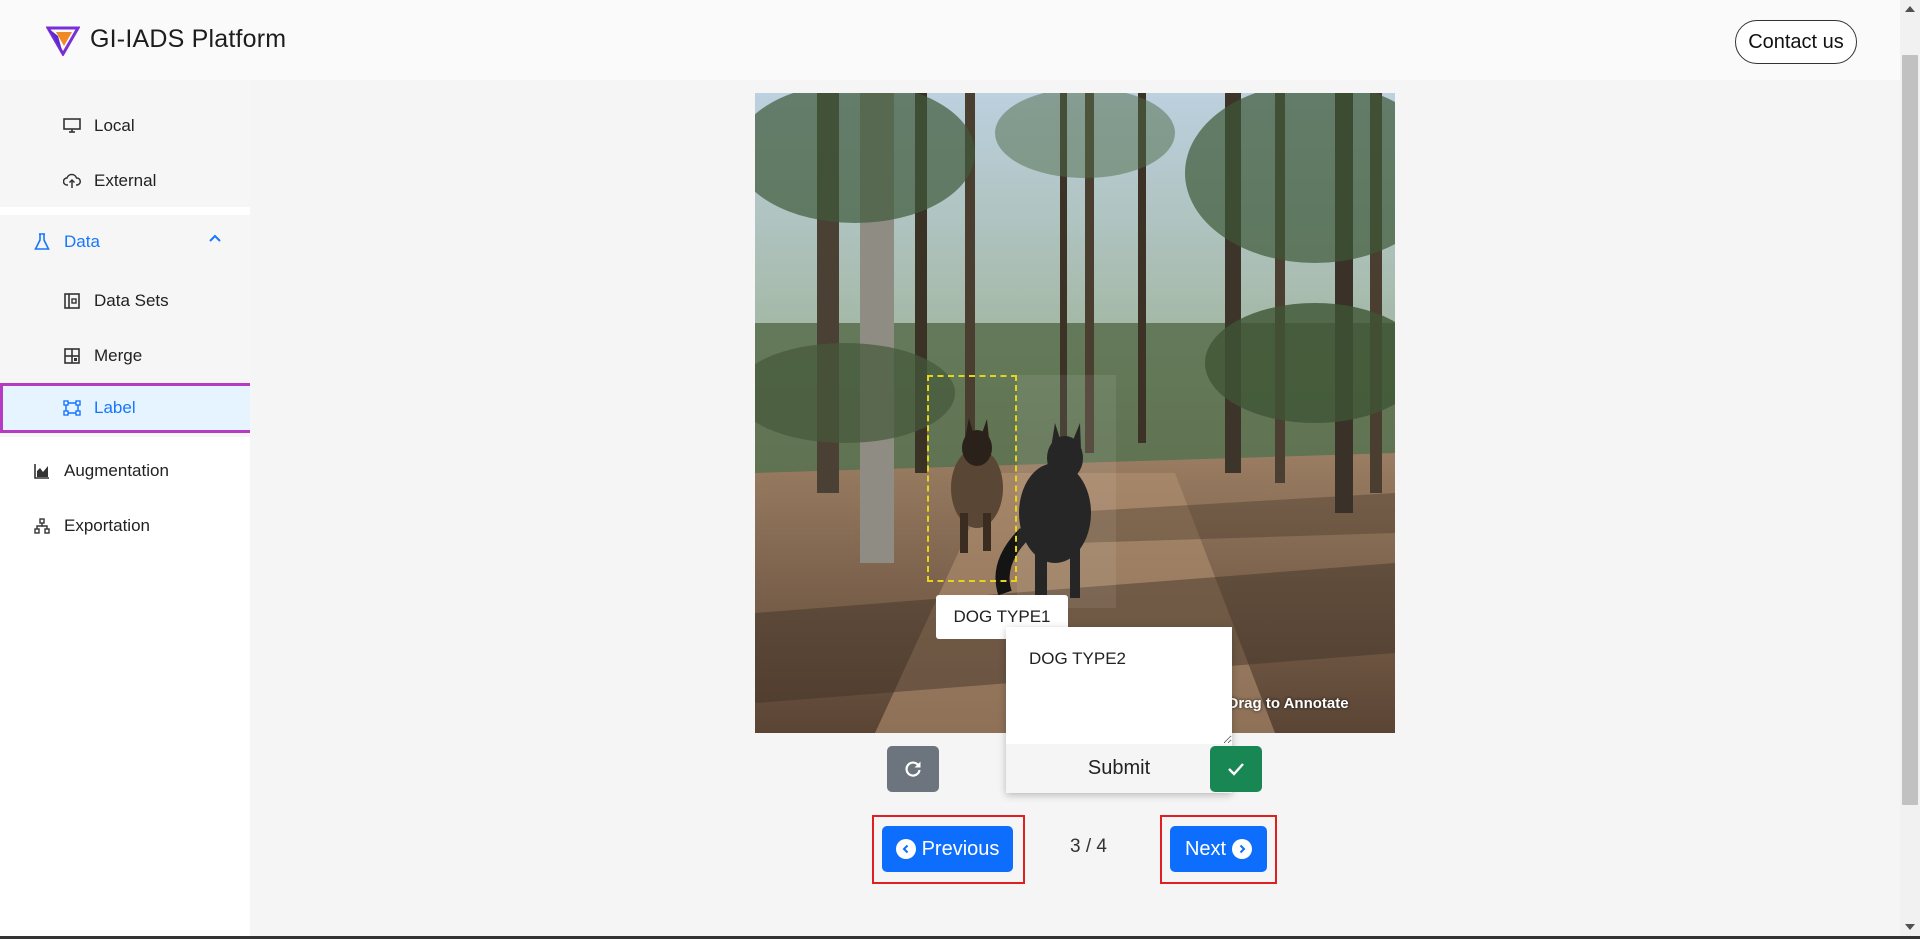 Image resolution: width=1920 pixels, height=939 pixels. I want to click on sidebar-item-label: Label, so click(115, 407).